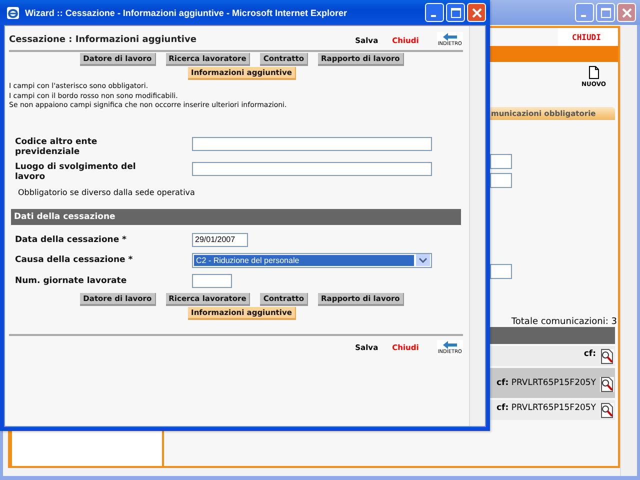 The width and height of the screenshot is (640, 480). I want to click on document-icon, so click(593, 72).